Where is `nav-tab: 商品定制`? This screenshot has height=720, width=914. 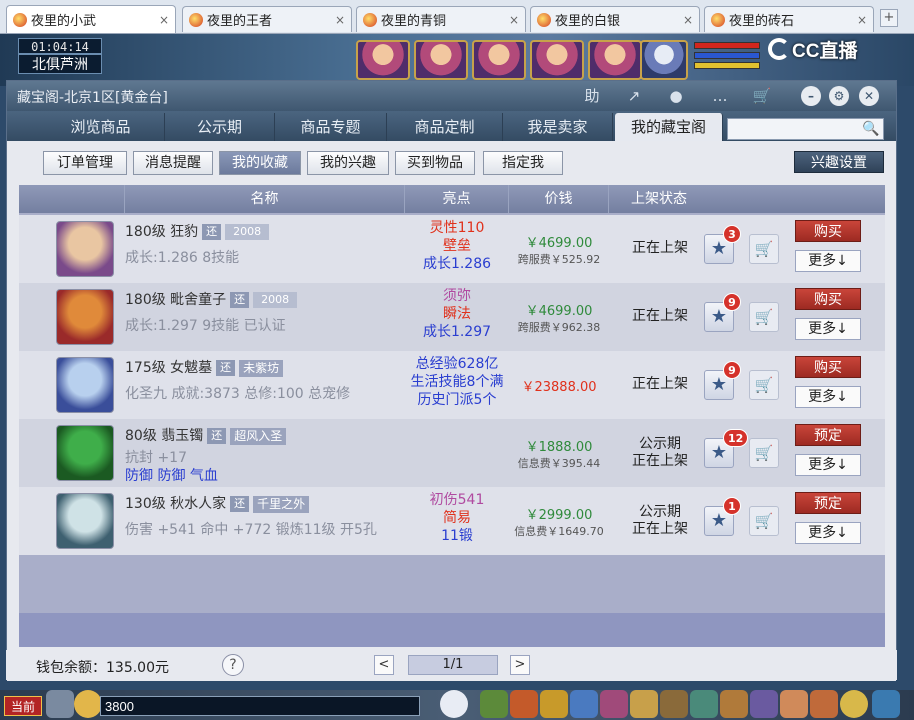
nav-tab: 商品定制 is located at coordinates (445, 127).